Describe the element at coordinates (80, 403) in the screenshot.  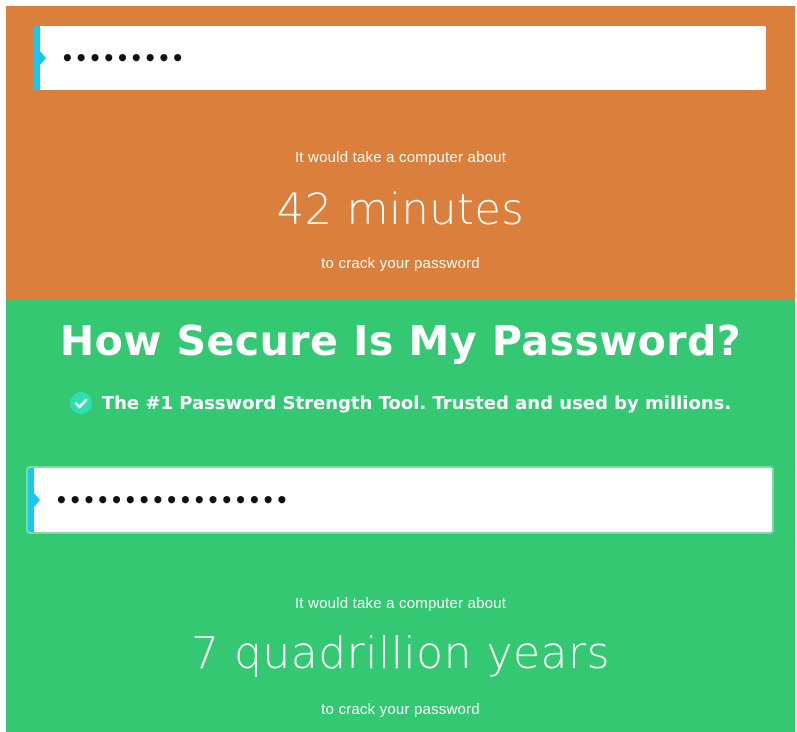
I see `check-circle-icon` at that location.